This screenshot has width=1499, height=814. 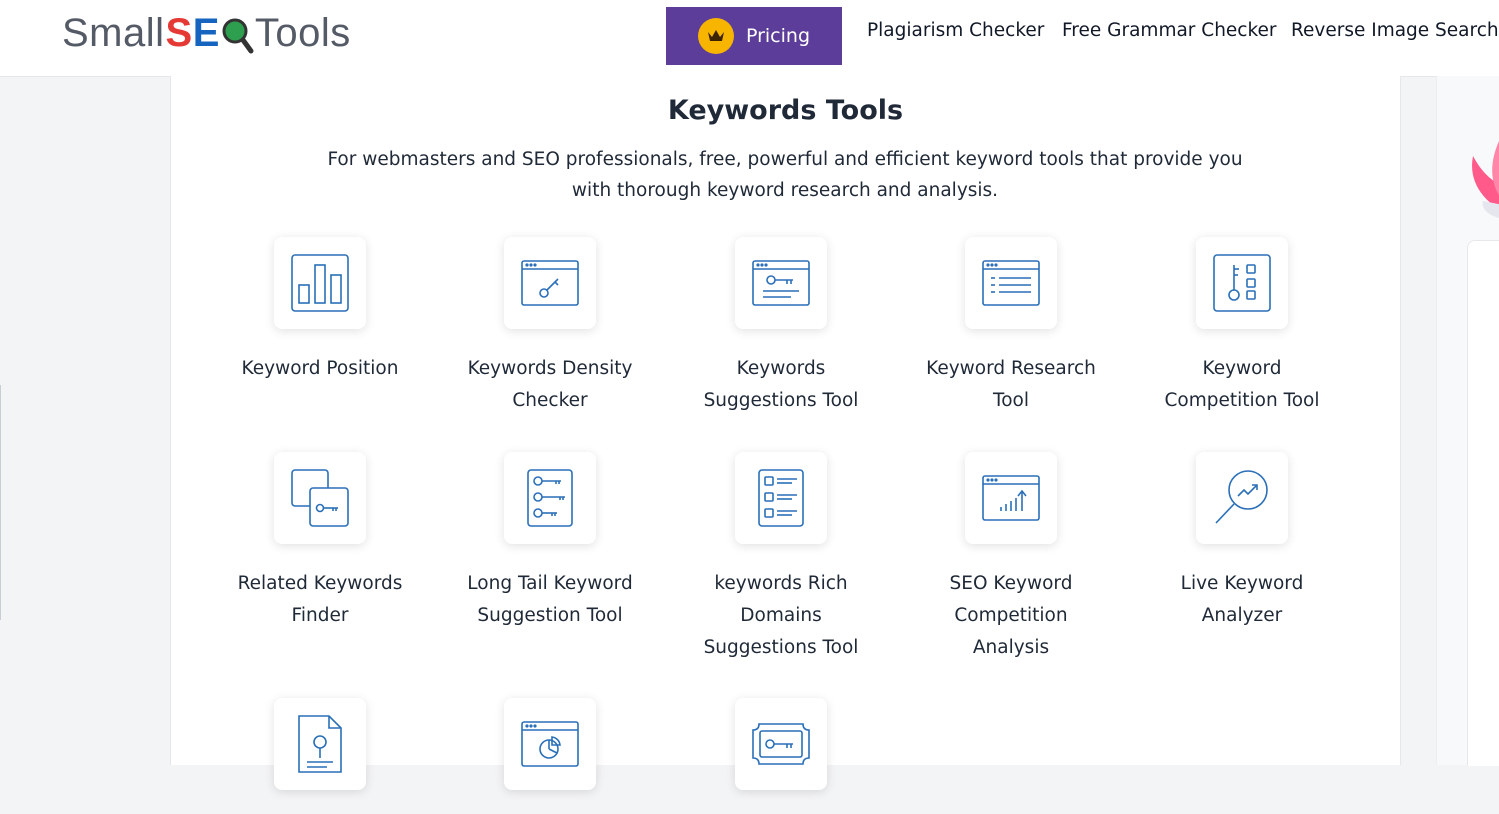 I want to click on tool-label: SEO Keyword Competition Analysis, so click(x=1011, y=615).